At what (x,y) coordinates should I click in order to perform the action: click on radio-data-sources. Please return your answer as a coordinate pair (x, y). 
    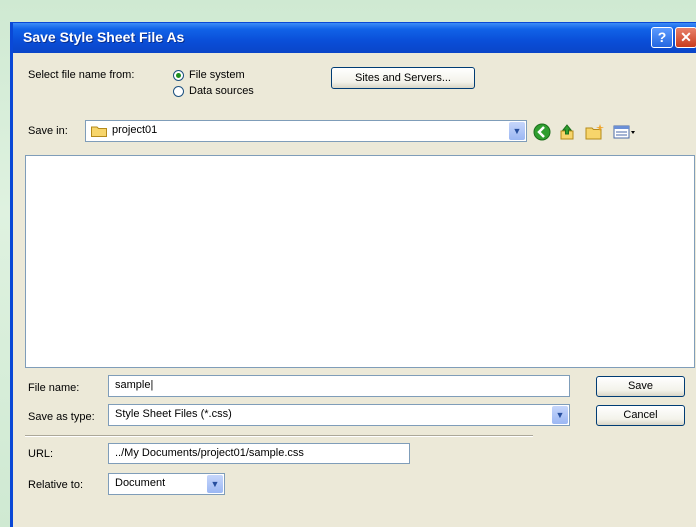
    Looking at the image, I should click on (178, 91).